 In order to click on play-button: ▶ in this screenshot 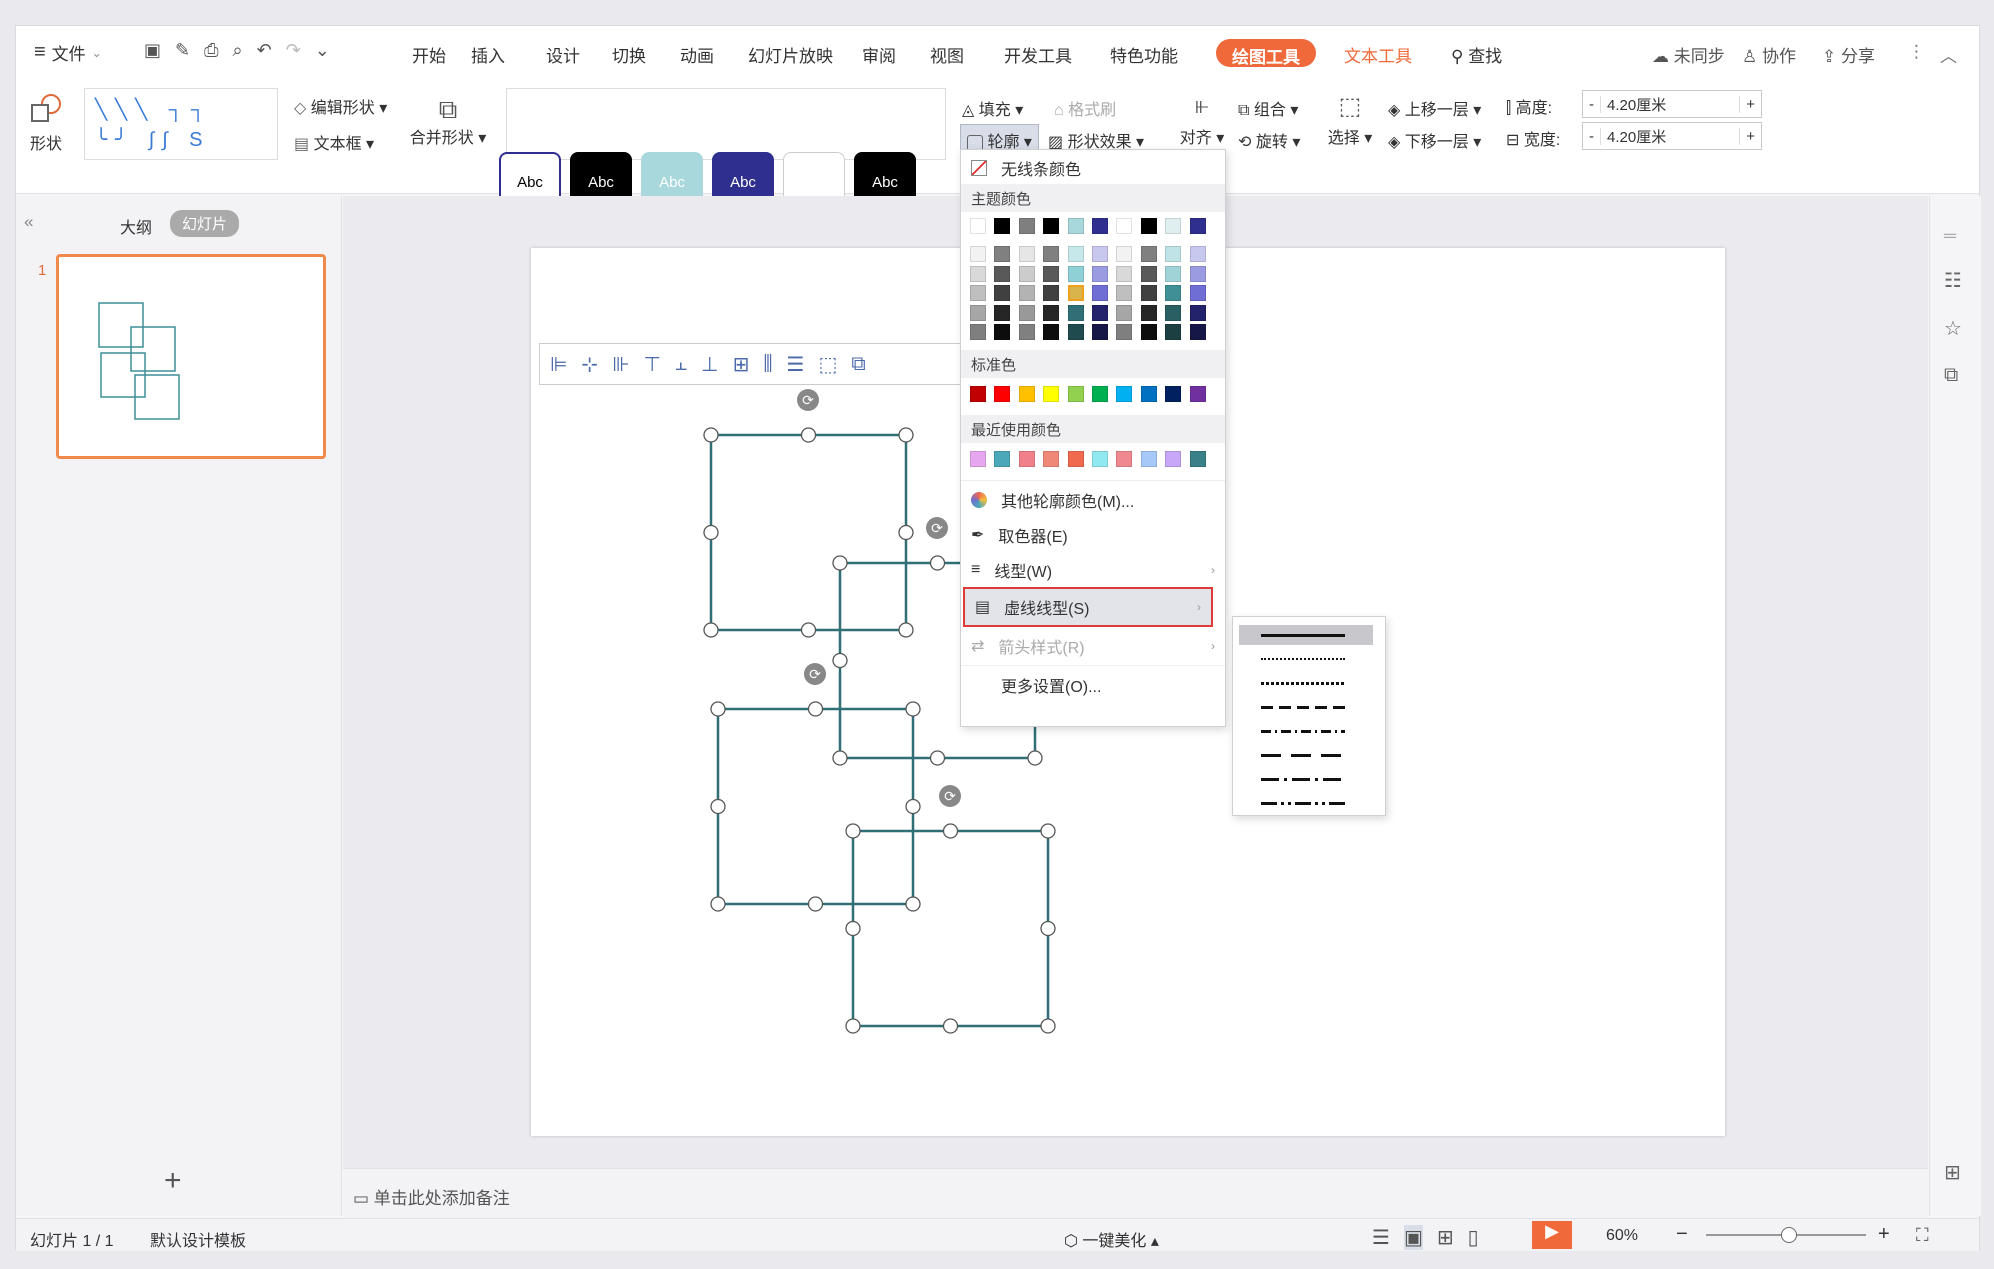, I will do `click(1552, 1235)`.